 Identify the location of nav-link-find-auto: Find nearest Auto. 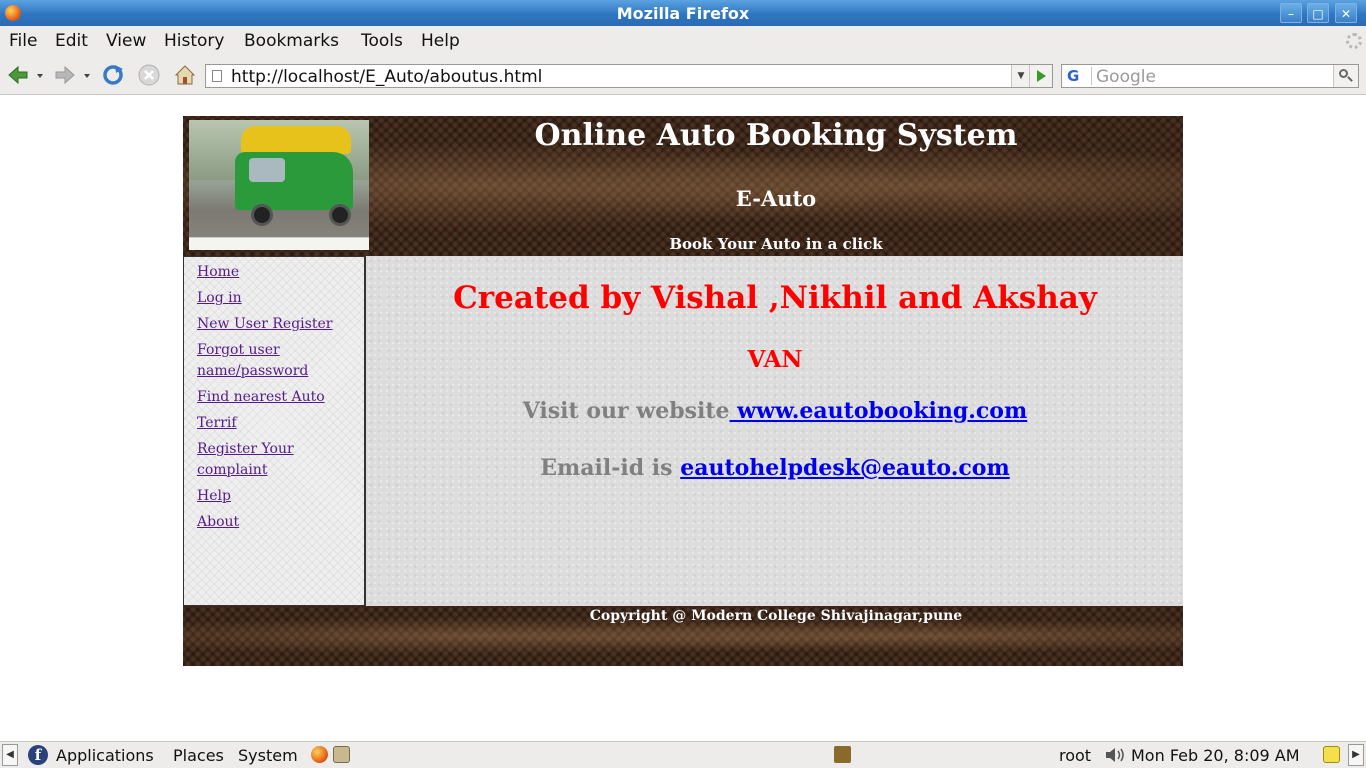
(272, 397).